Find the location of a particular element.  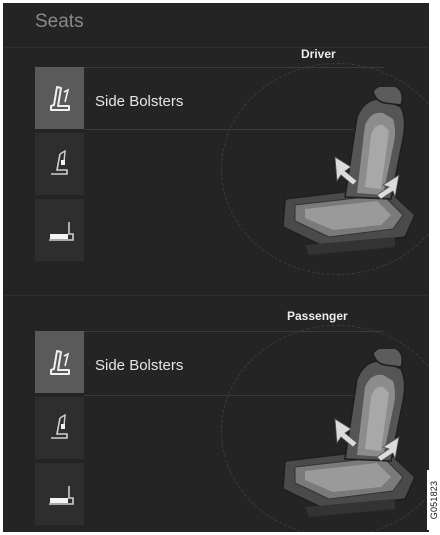

driver-side-bolster-button is located at coordinates (59, 98).